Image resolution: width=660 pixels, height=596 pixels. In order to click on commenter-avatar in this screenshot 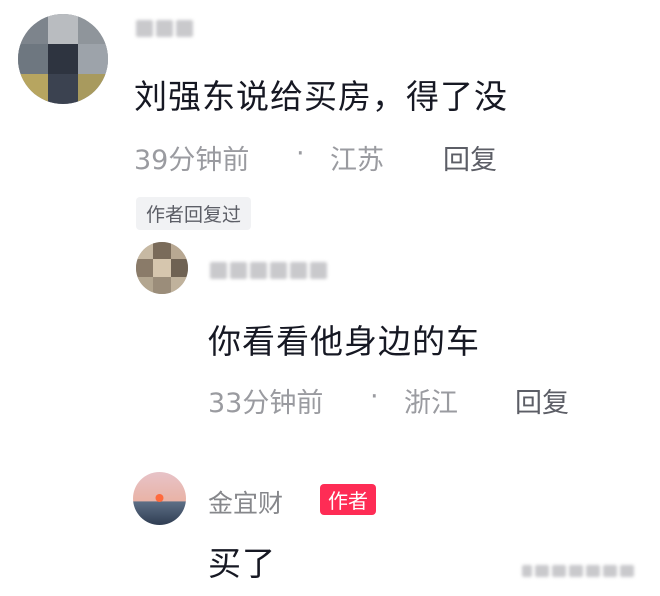, I will do `click(63, 59)`.